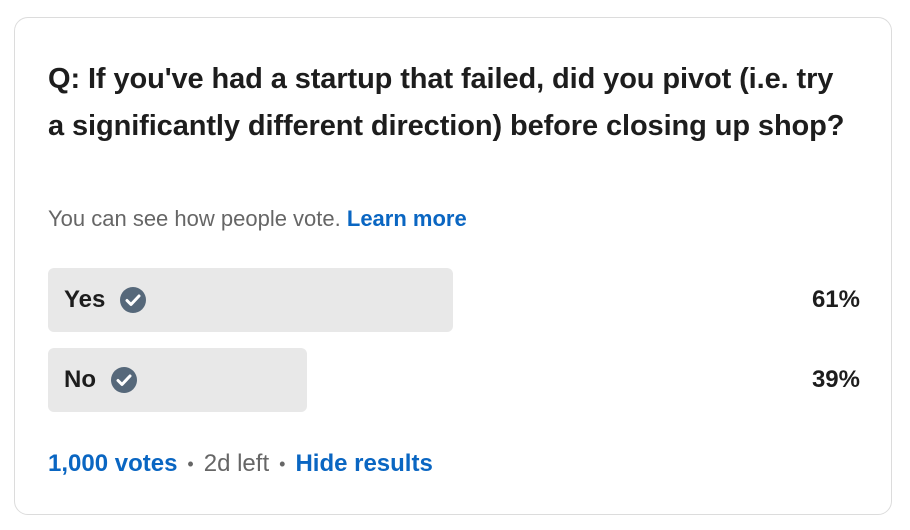 The height and width of the screenshot is (530, 910). Describe the element at coordinates (454, 380) in the screenshot. I see `poll-option-no: No 39%` at that location.